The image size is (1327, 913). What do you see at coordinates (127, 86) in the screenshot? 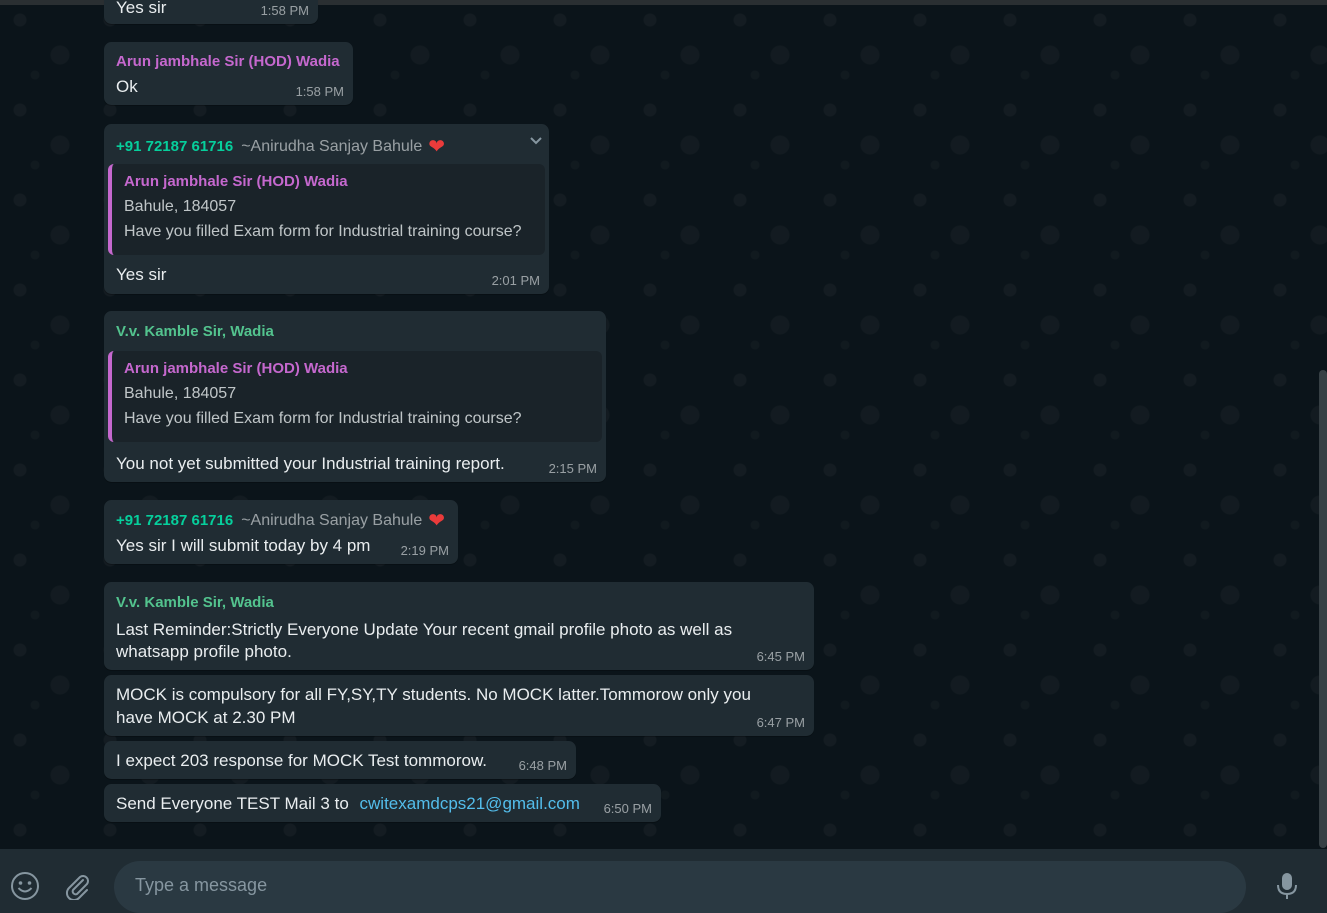
I see `message-text: Ok` at bounding box center [127, 86].